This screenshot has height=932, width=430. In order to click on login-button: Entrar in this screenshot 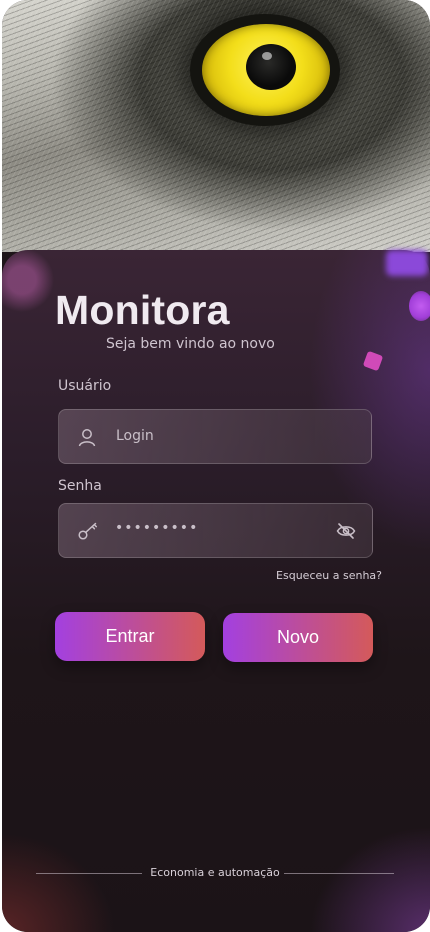, I will do `click(130, 636)`.